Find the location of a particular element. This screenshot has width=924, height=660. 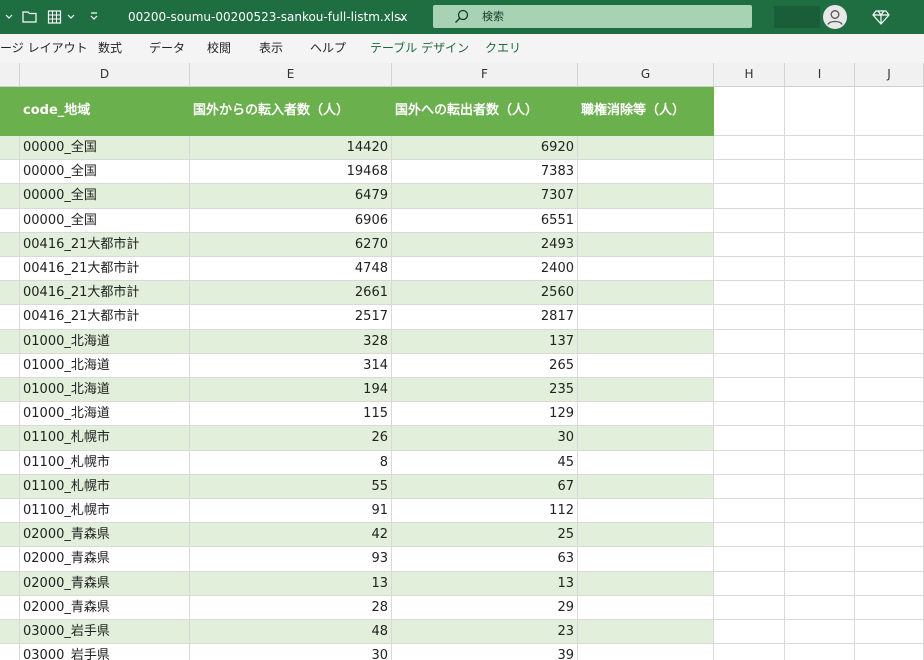

table-cell: 45 is located at coordinates (485, 463).